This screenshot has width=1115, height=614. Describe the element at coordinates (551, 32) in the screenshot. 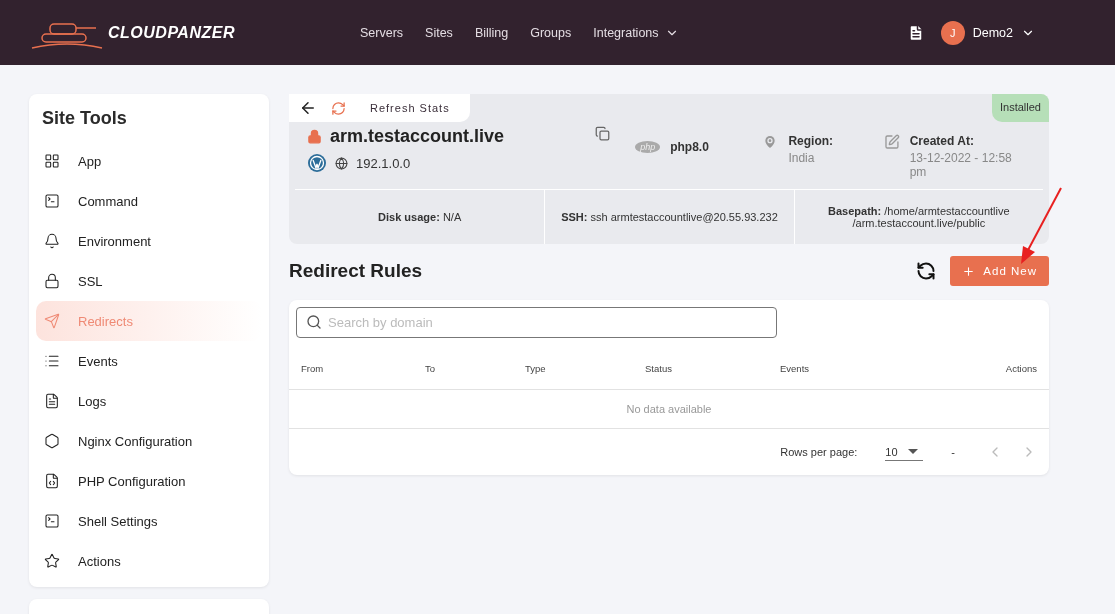

I see `nav-link: Groups` at that location.